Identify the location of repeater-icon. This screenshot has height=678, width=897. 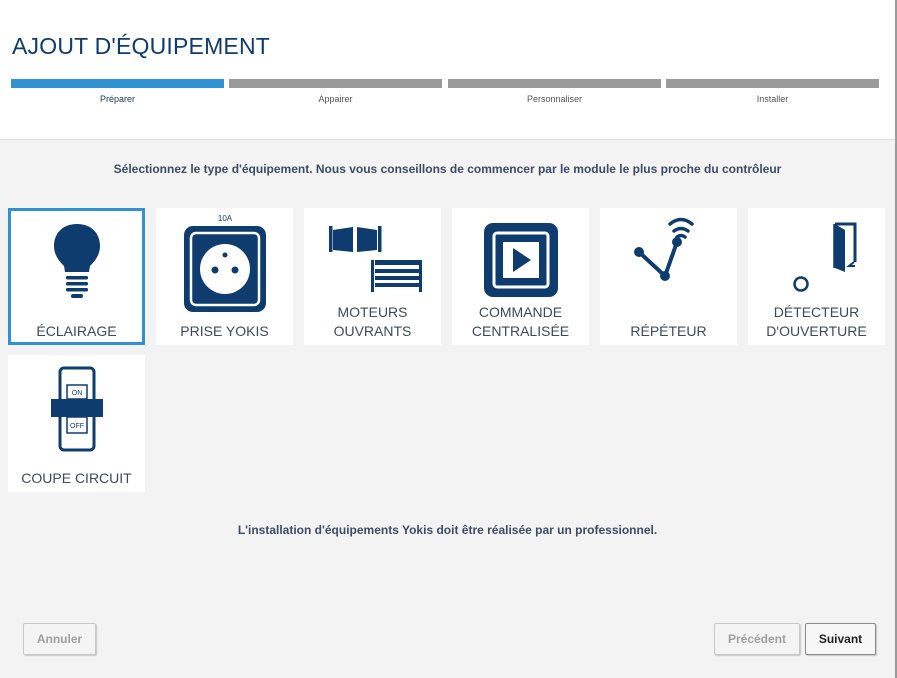
(663, 249).